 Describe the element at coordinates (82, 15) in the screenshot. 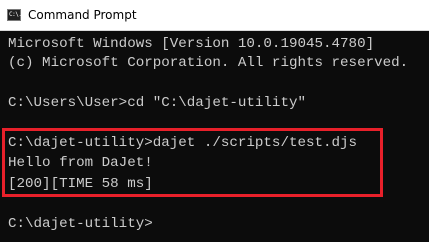

I see `window-title: Command Prompt` at that location.